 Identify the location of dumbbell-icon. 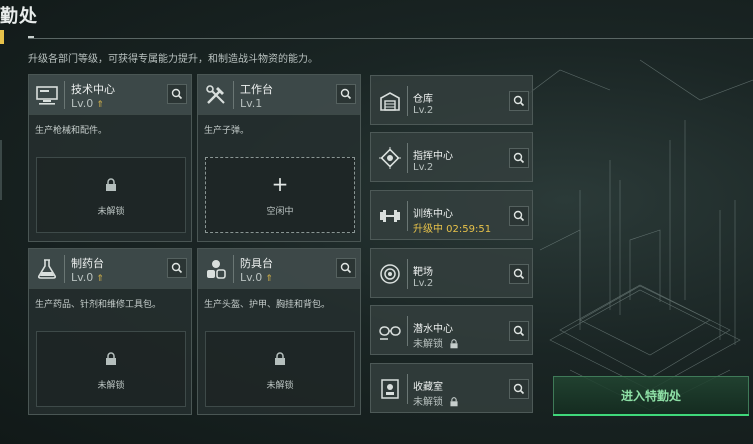
(390, 216).